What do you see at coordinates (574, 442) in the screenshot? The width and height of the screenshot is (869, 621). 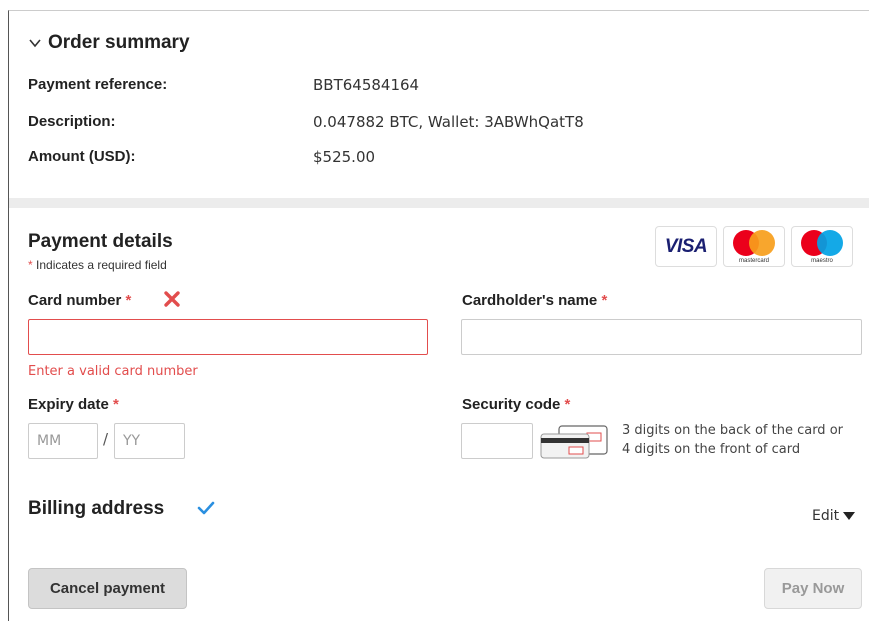 I see `card-cvv-icon` at bounding box center [574, 442].